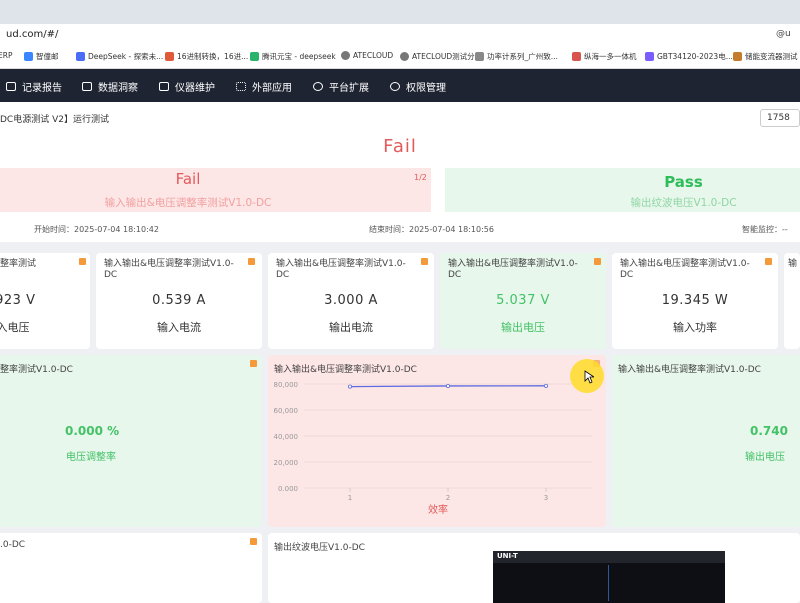 Image resolution: width=800 pixels, height=603 pixels. Describe the element at coordinates (350, 498) in the screenshot. I see `x-tick-label: 1` at that location.